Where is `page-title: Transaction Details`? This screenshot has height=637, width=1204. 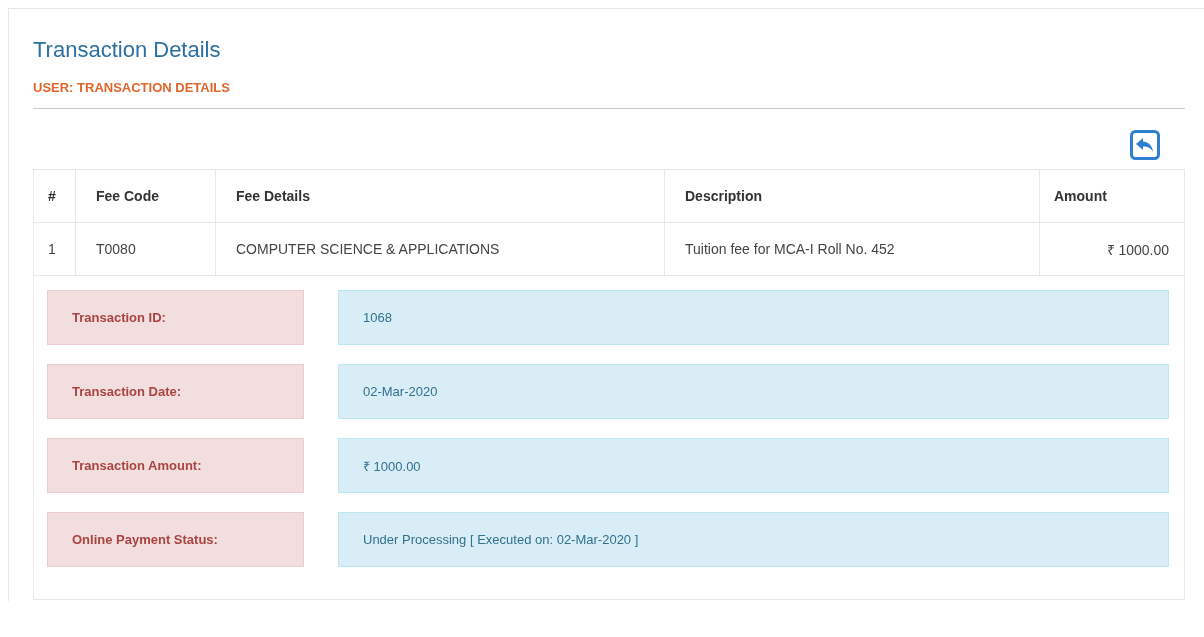 page-title: Transaction Details is located at coordinates (127, 50).